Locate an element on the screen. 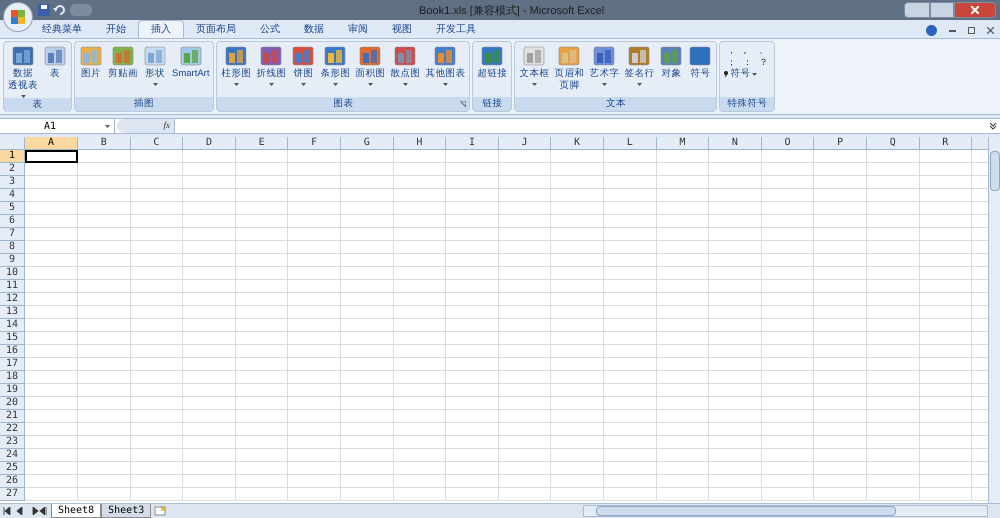  ribbon-button: 图片 is located at coordinates (91, 70).